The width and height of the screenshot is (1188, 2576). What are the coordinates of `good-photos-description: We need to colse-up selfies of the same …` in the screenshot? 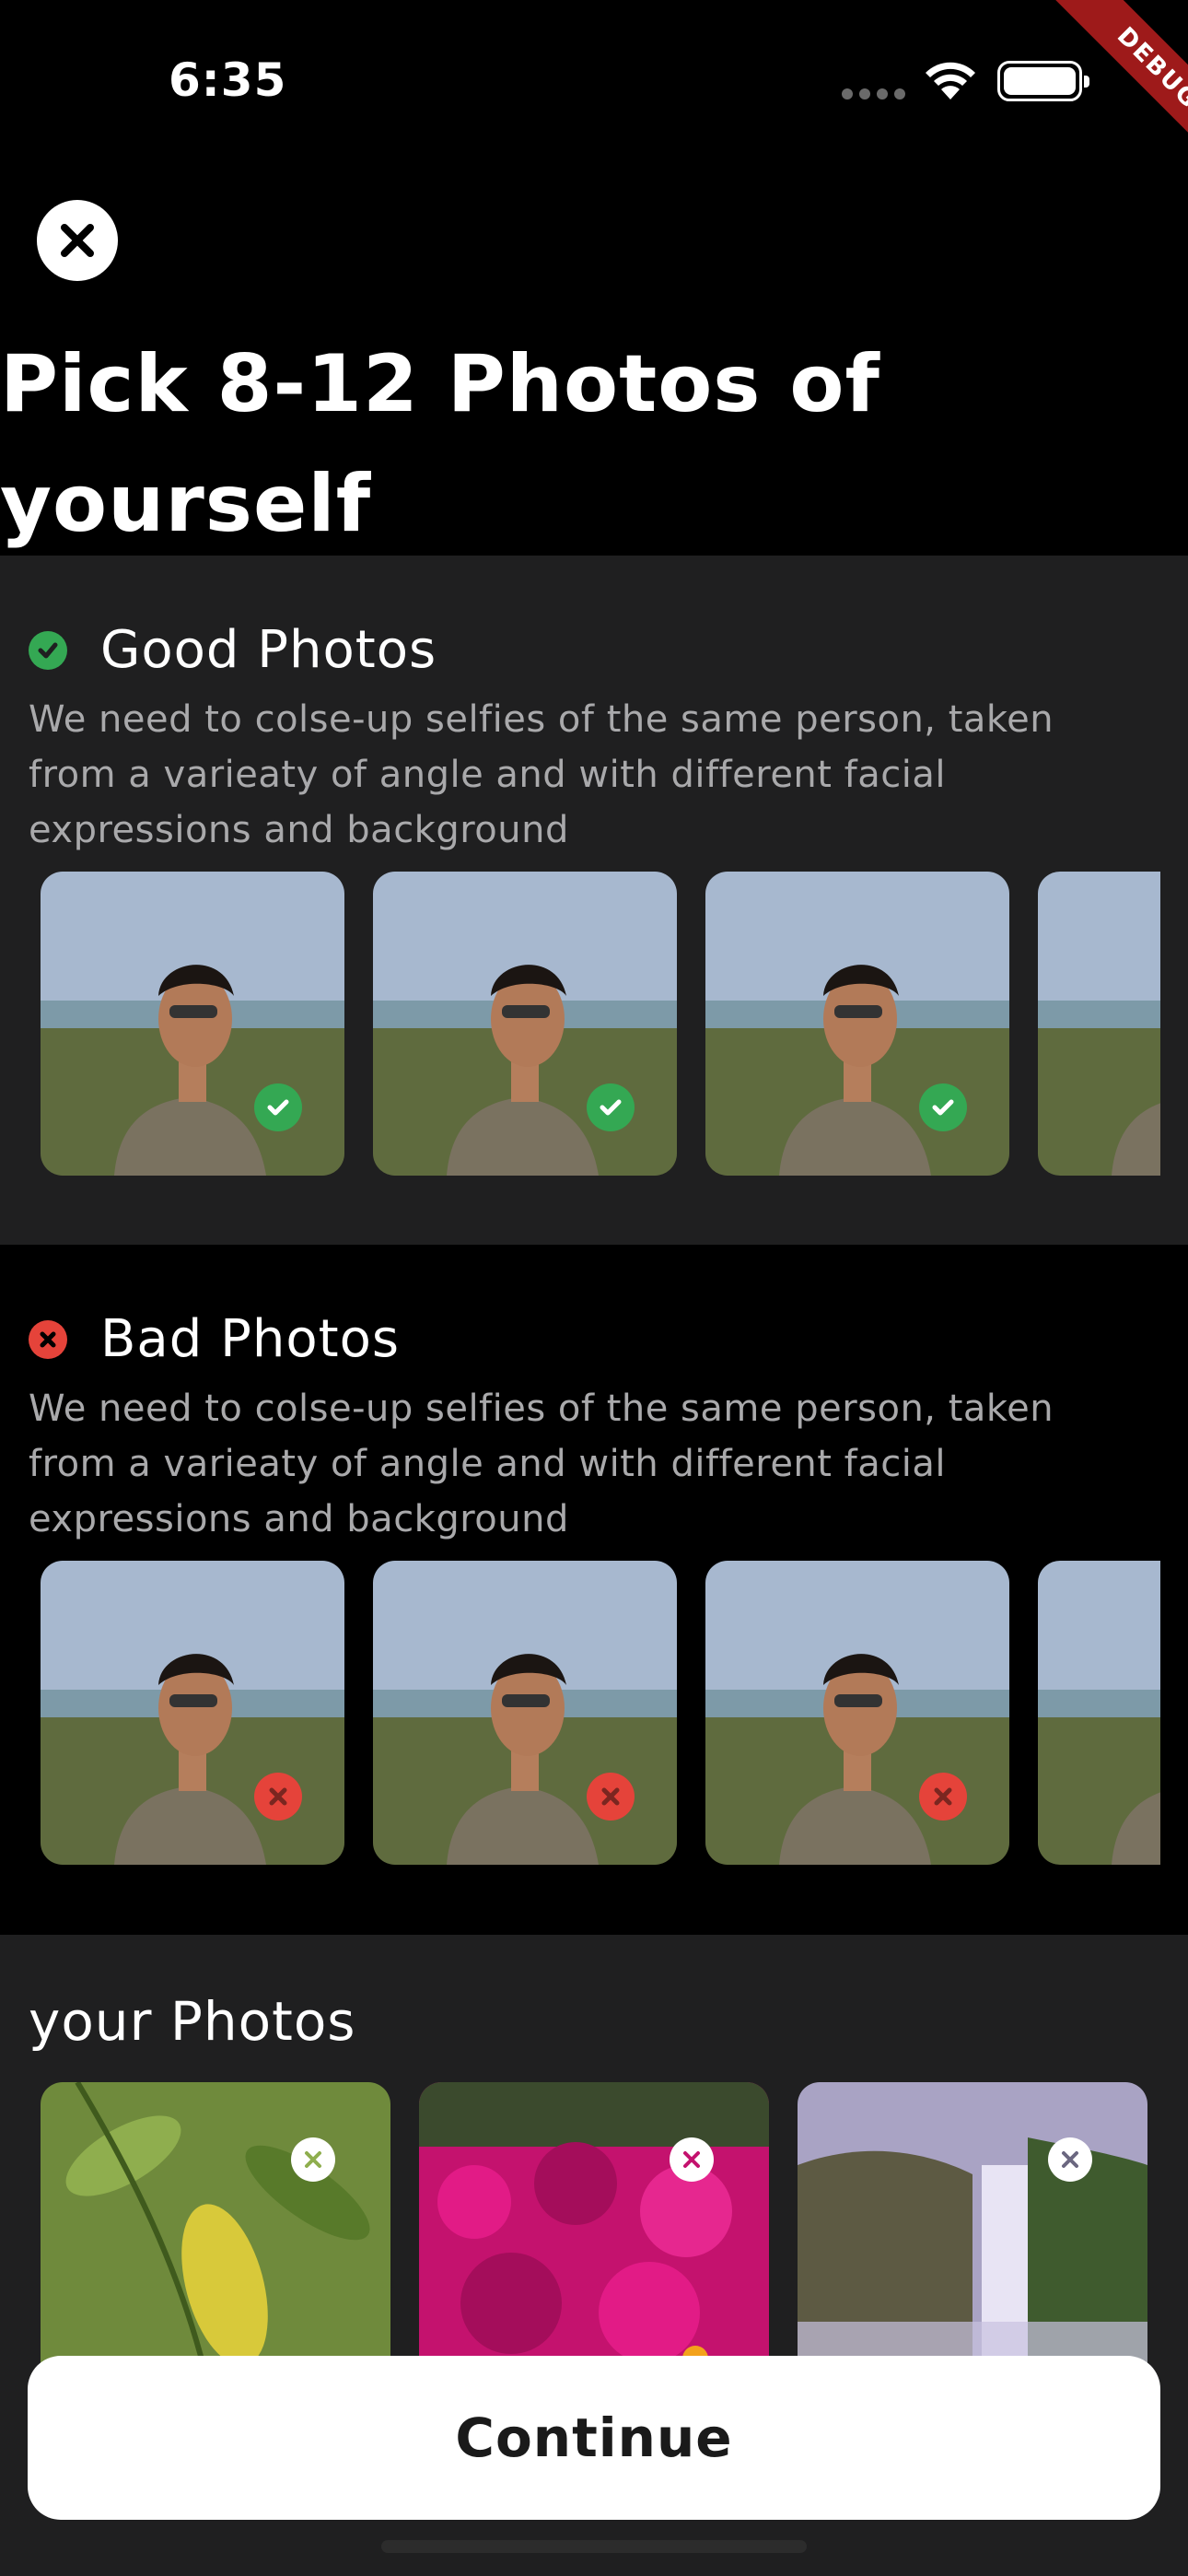 It's located at (541, 774).